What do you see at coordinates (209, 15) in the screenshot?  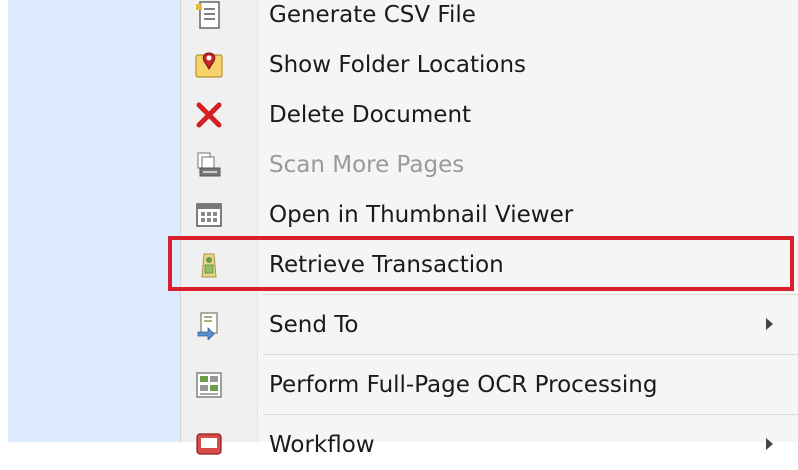 I see `csv-file-icon` at bounding box center [209, 15].